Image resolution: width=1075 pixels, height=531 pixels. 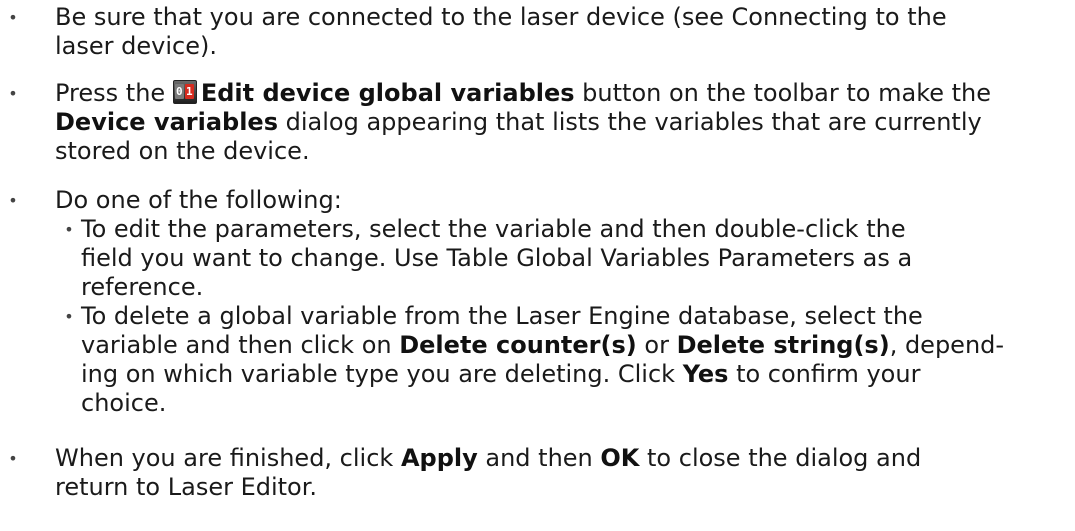 What do you see at coordinates (179, 91) in the screenshot?
I see `icon-zero-digit: 0` at bounding box center [179, 91].